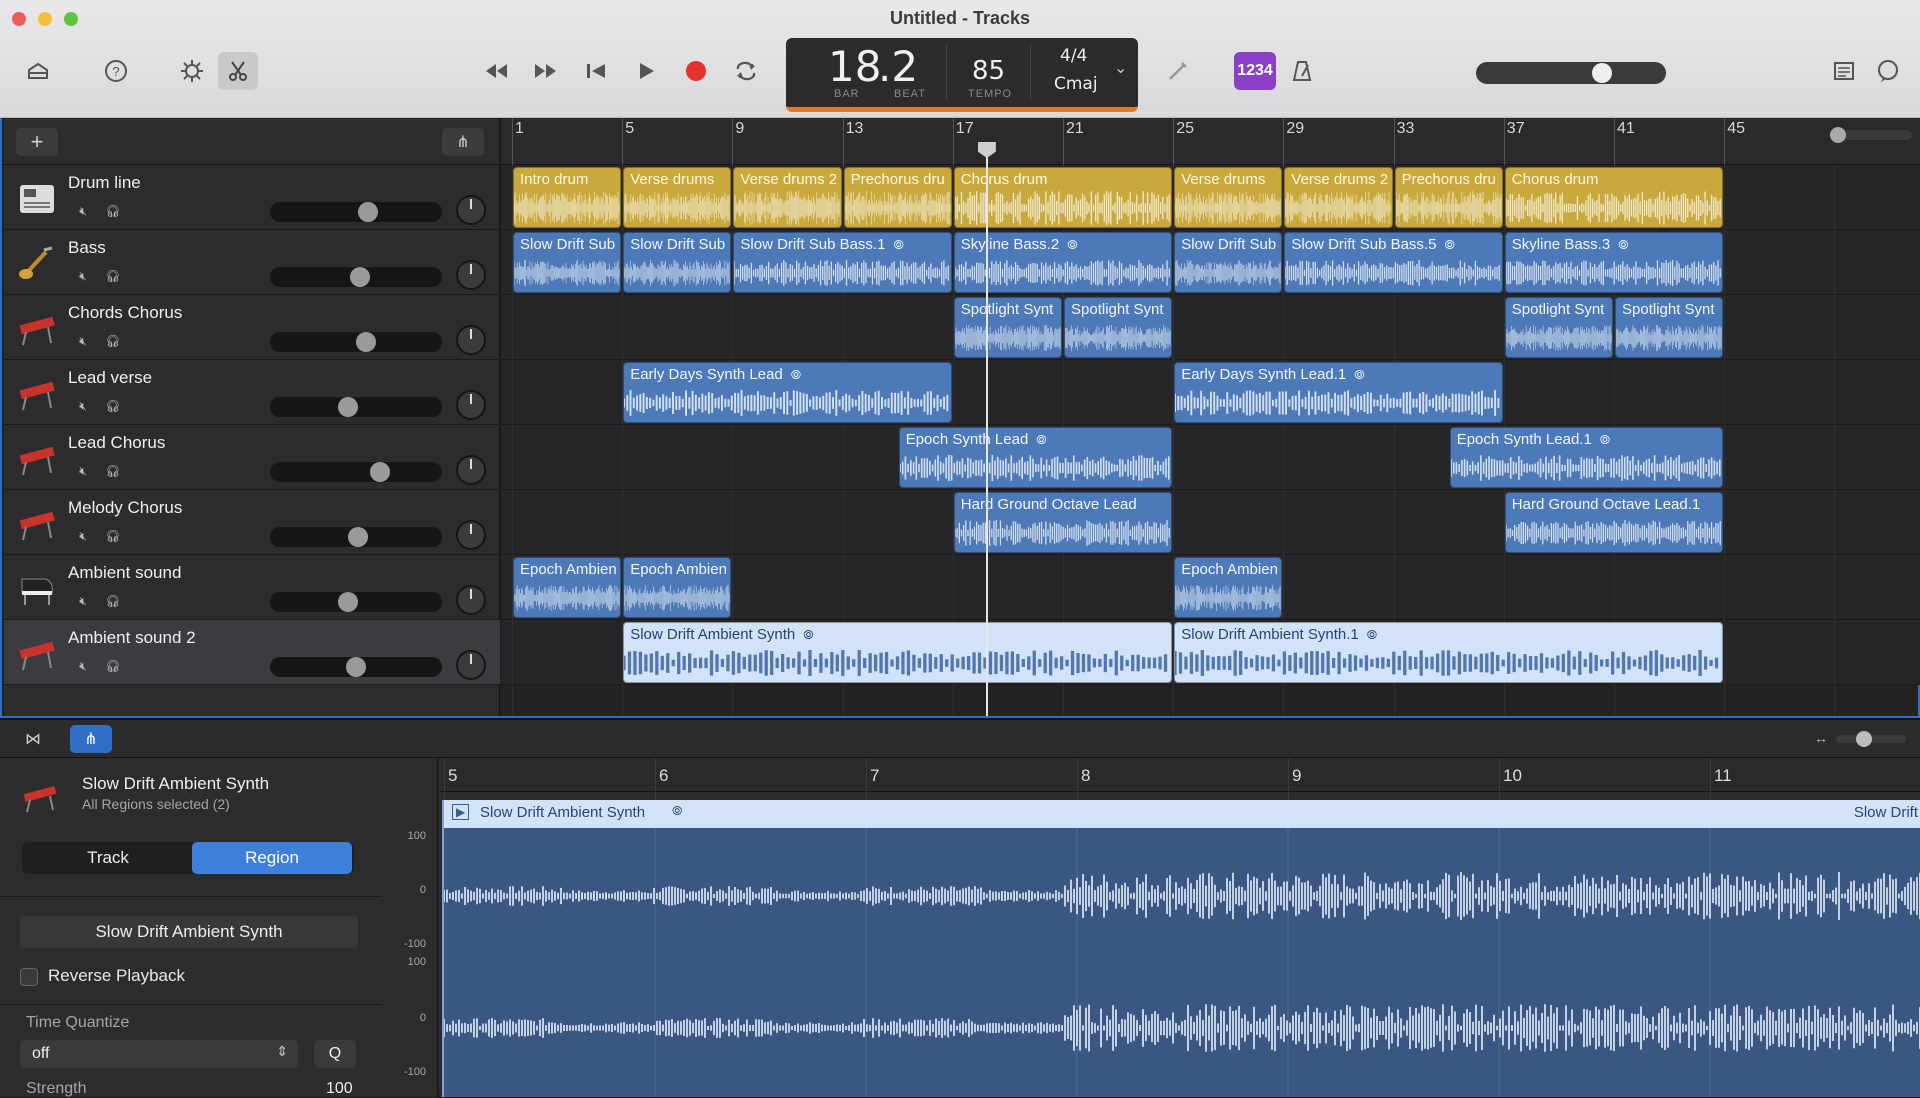 This screenshot has height=1098, width=1920. Describe the element at coordinates (38, 71) in the screenshot. I see `library-icon` at that location.